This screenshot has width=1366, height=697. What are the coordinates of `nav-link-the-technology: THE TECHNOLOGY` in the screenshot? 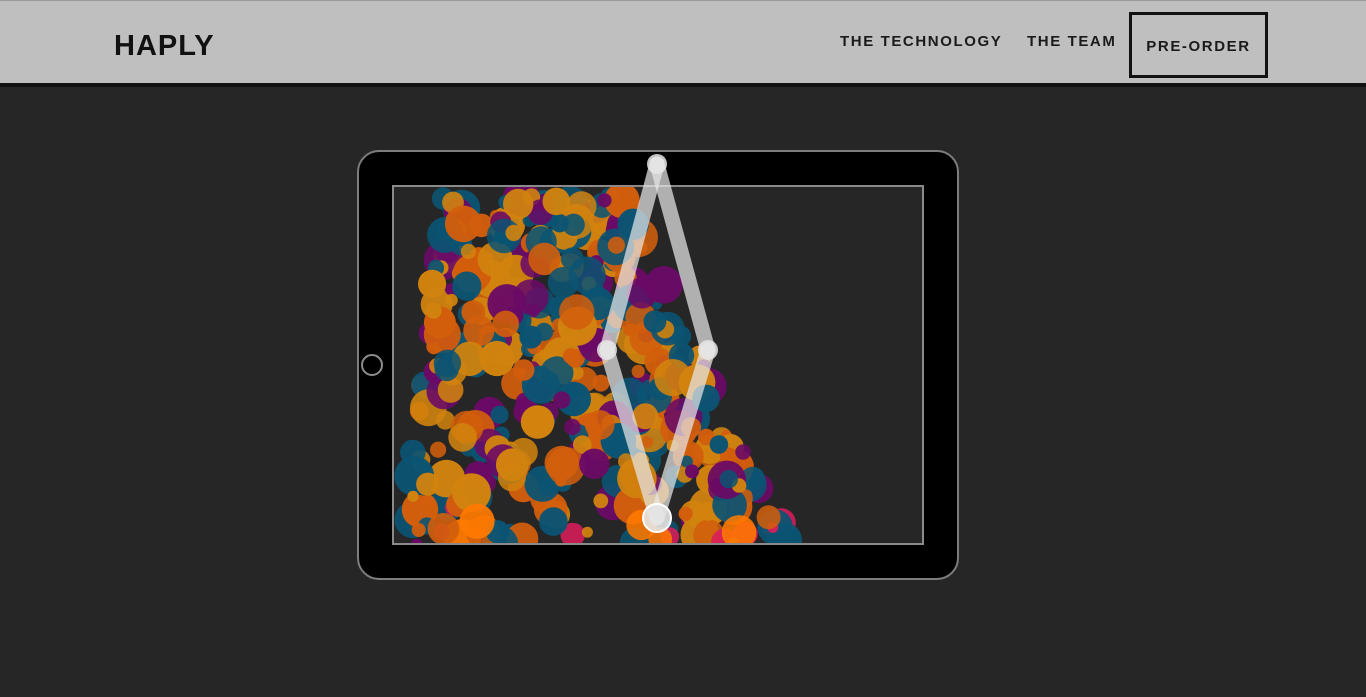 It's located at (921, 42).